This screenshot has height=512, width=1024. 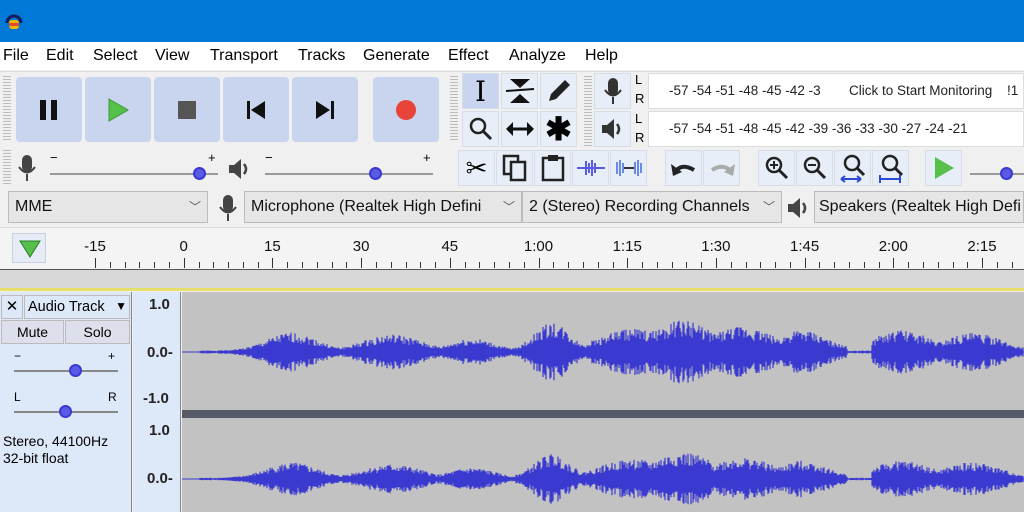 I want to click on record-button, so click(x=406, y=109).